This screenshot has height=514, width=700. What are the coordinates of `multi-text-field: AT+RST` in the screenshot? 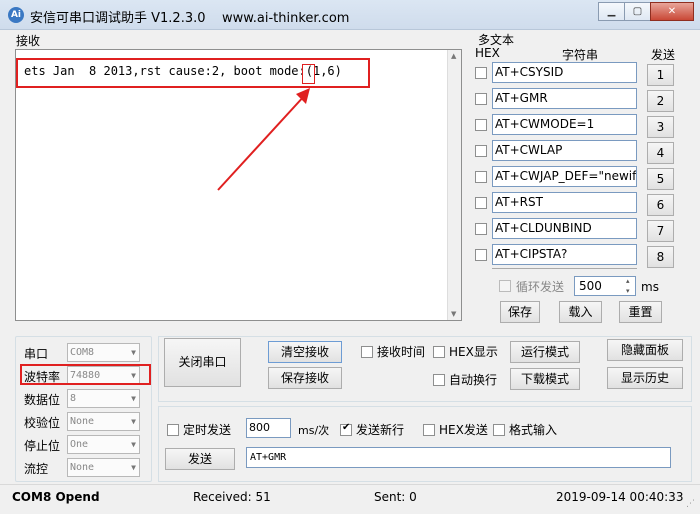 It's located at (564, 202).